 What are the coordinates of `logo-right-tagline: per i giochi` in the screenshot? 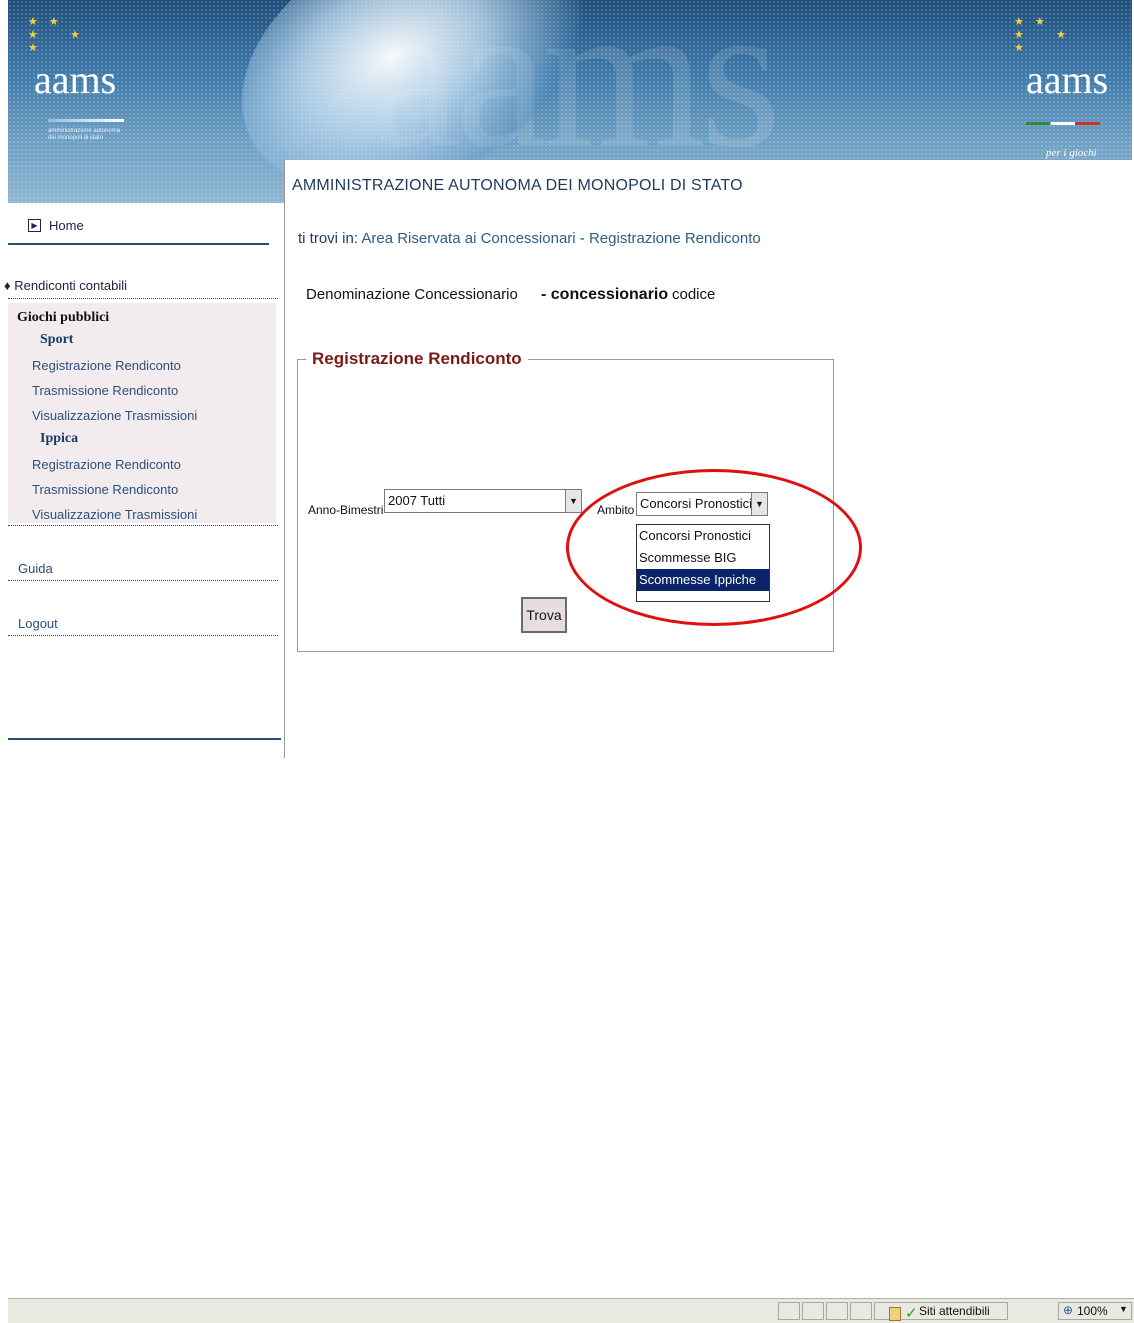 It's located at (1071, 153).